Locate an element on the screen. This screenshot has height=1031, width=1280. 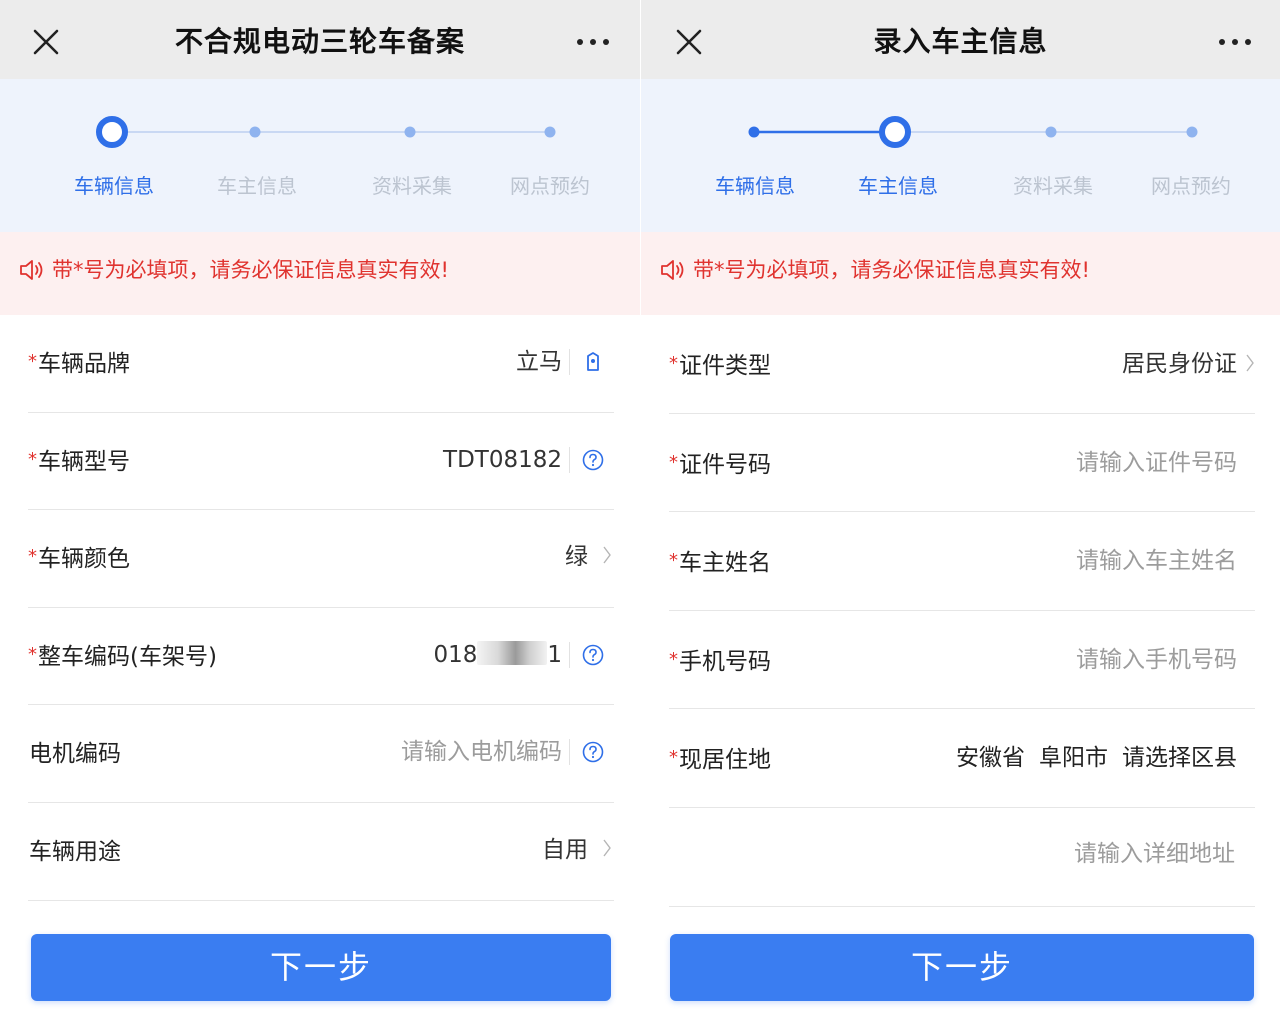
field-label: *证件类型 is located at coordinates (720, 366).